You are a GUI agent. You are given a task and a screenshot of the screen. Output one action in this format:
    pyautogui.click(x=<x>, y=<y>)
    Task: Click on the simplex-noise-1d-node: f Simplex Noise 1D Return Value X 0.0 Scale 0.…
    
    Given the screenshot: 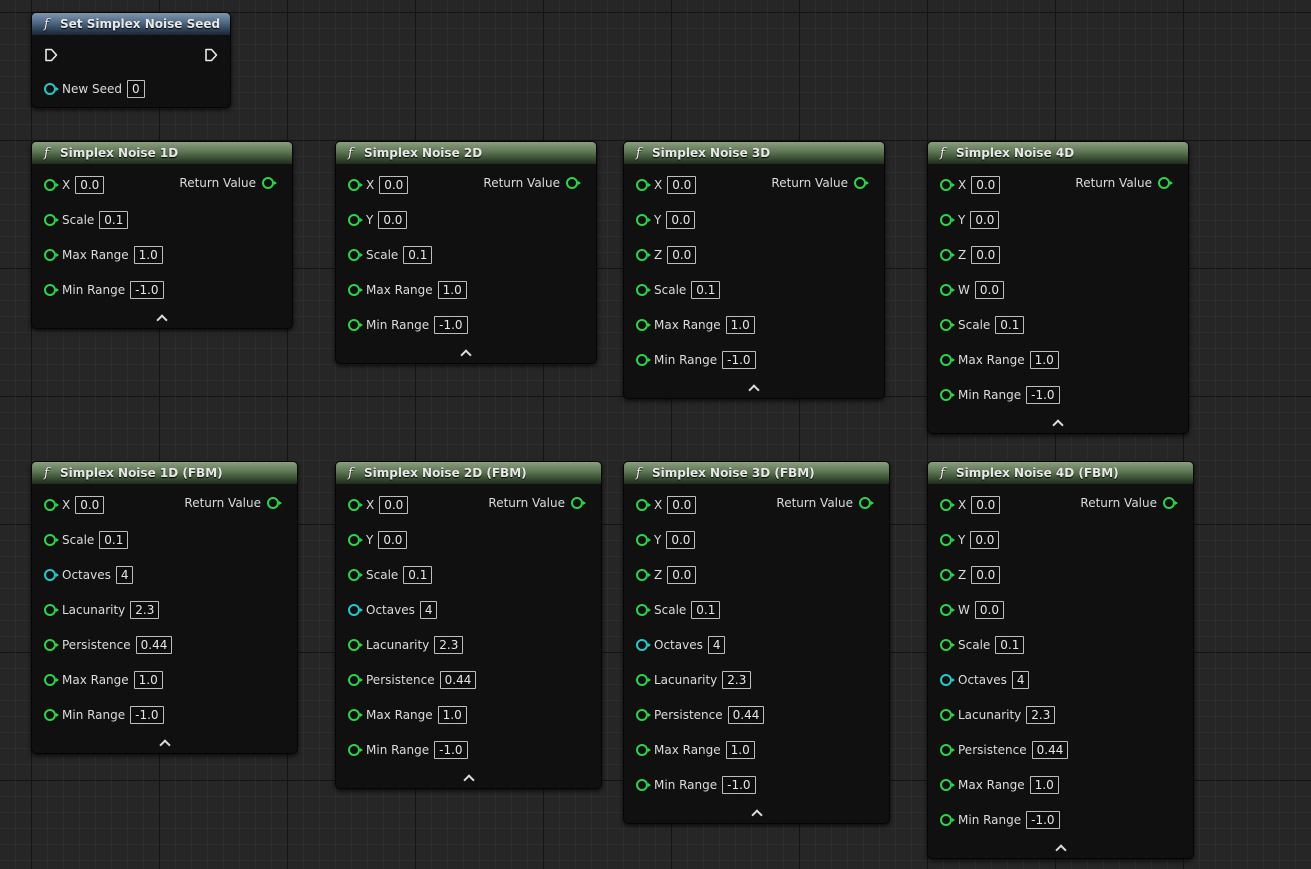 What is the action you would take?
    pyautogui.click(x=162, y=235)
    